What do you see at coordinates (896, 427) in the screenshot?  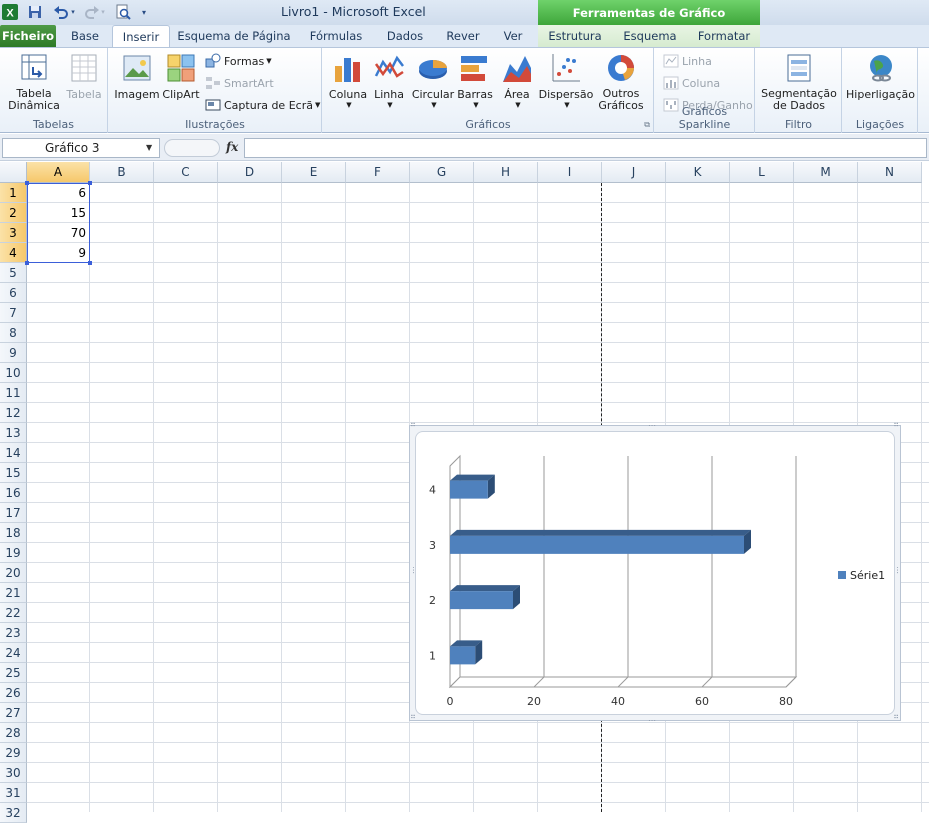 I see `chart-resize-handle-top-right: ⠛` at bounding box center [896, 427].